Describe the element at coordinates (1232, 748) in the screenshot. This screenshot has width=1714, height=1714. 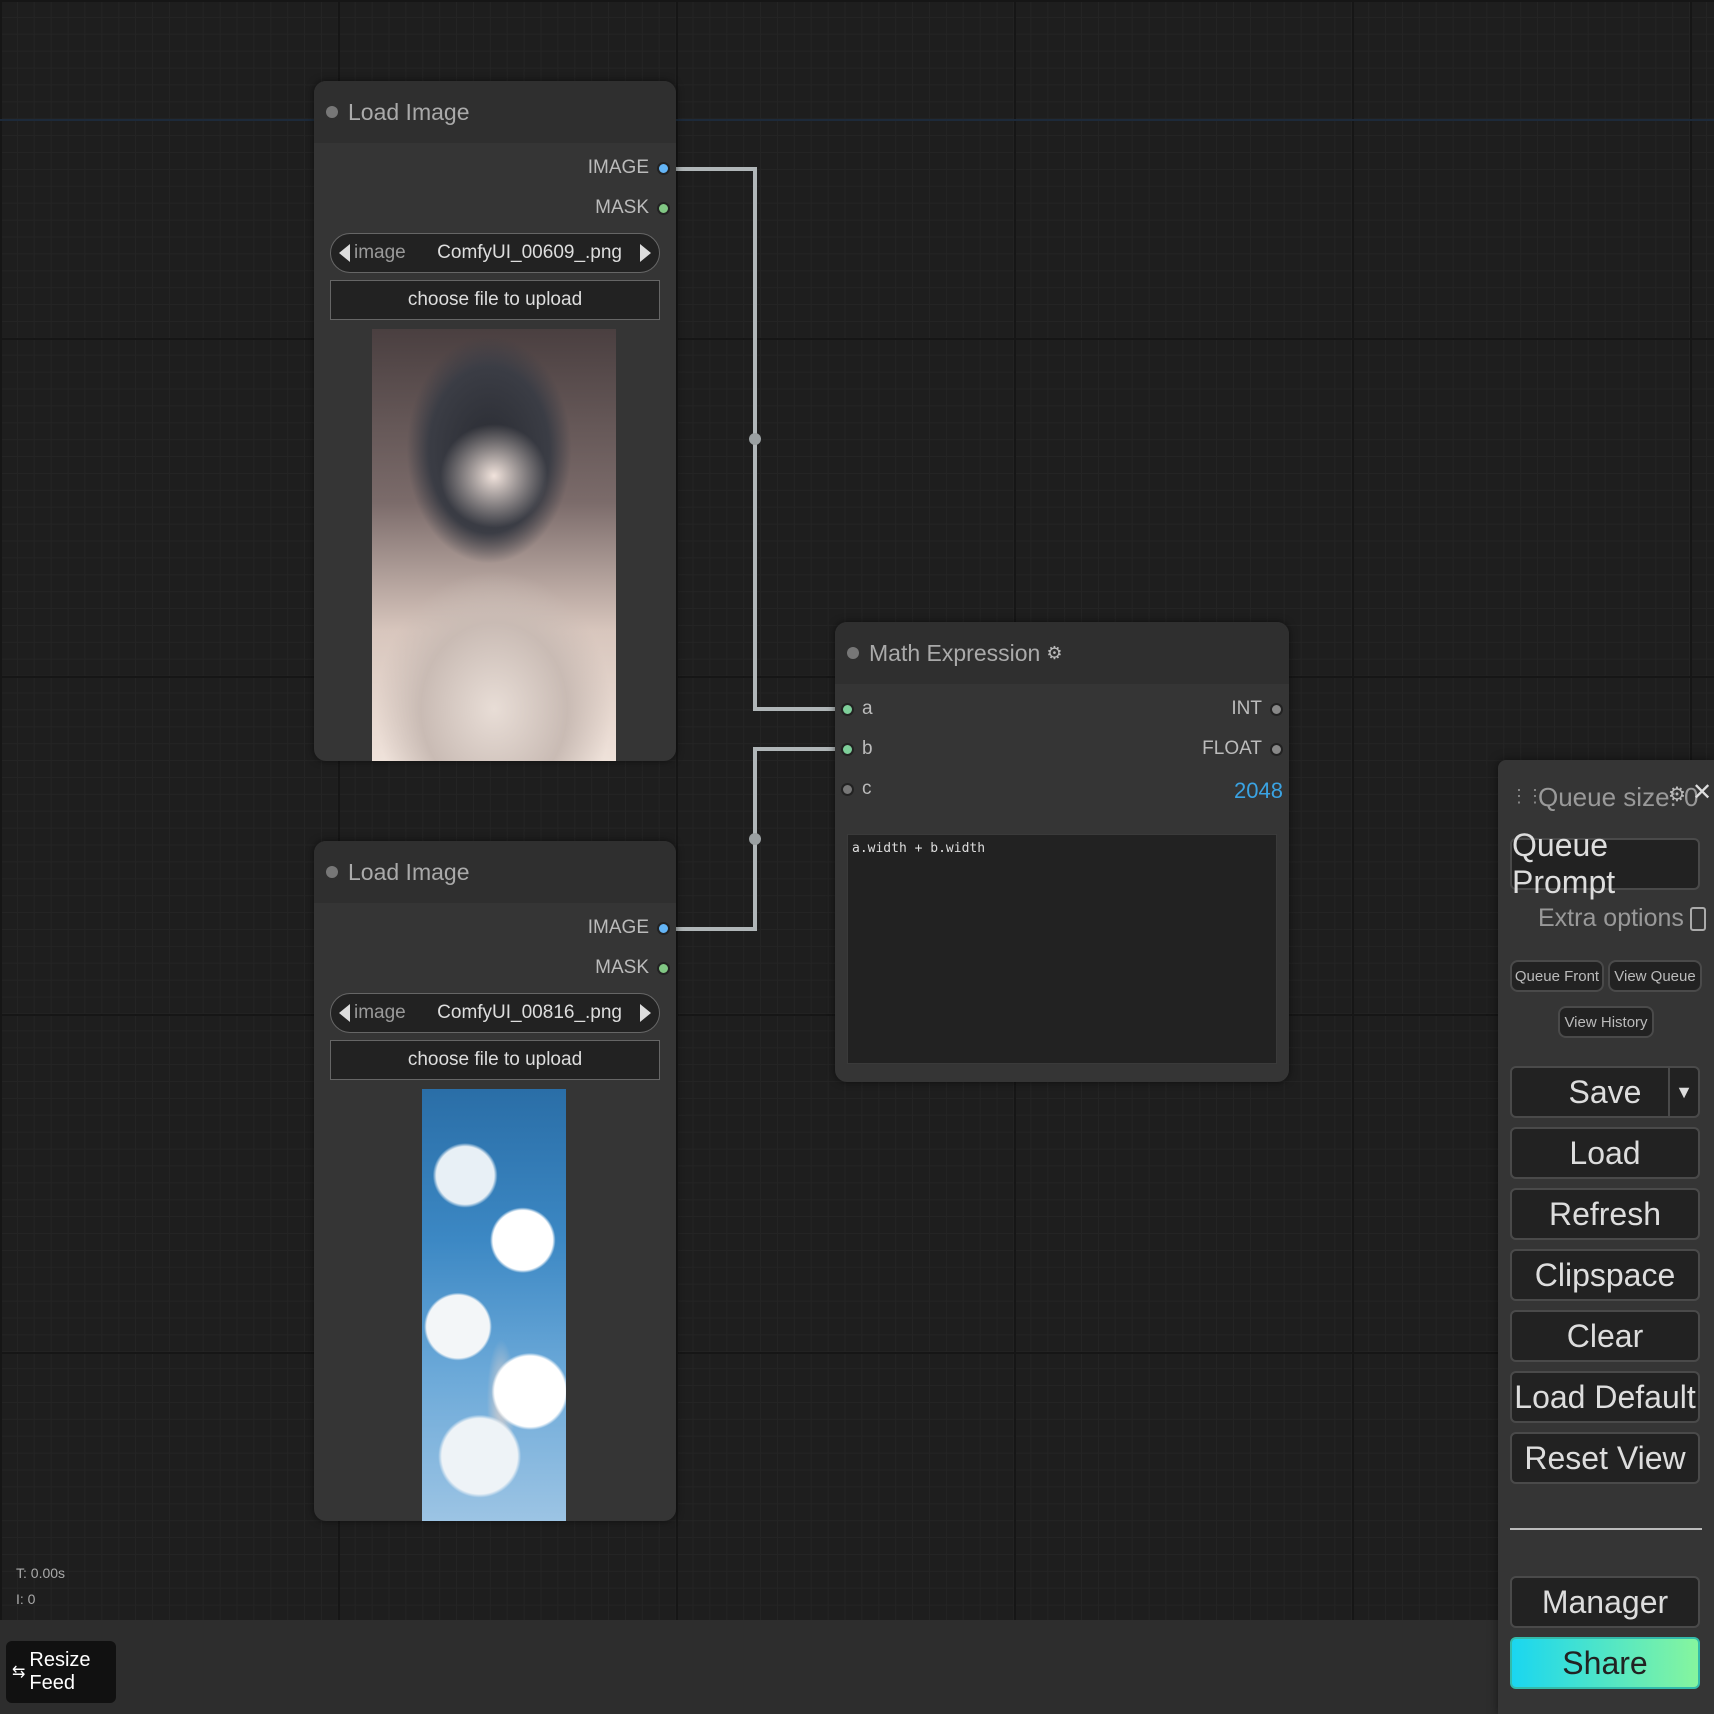
I see `slot-label: FLOAT` at that location.